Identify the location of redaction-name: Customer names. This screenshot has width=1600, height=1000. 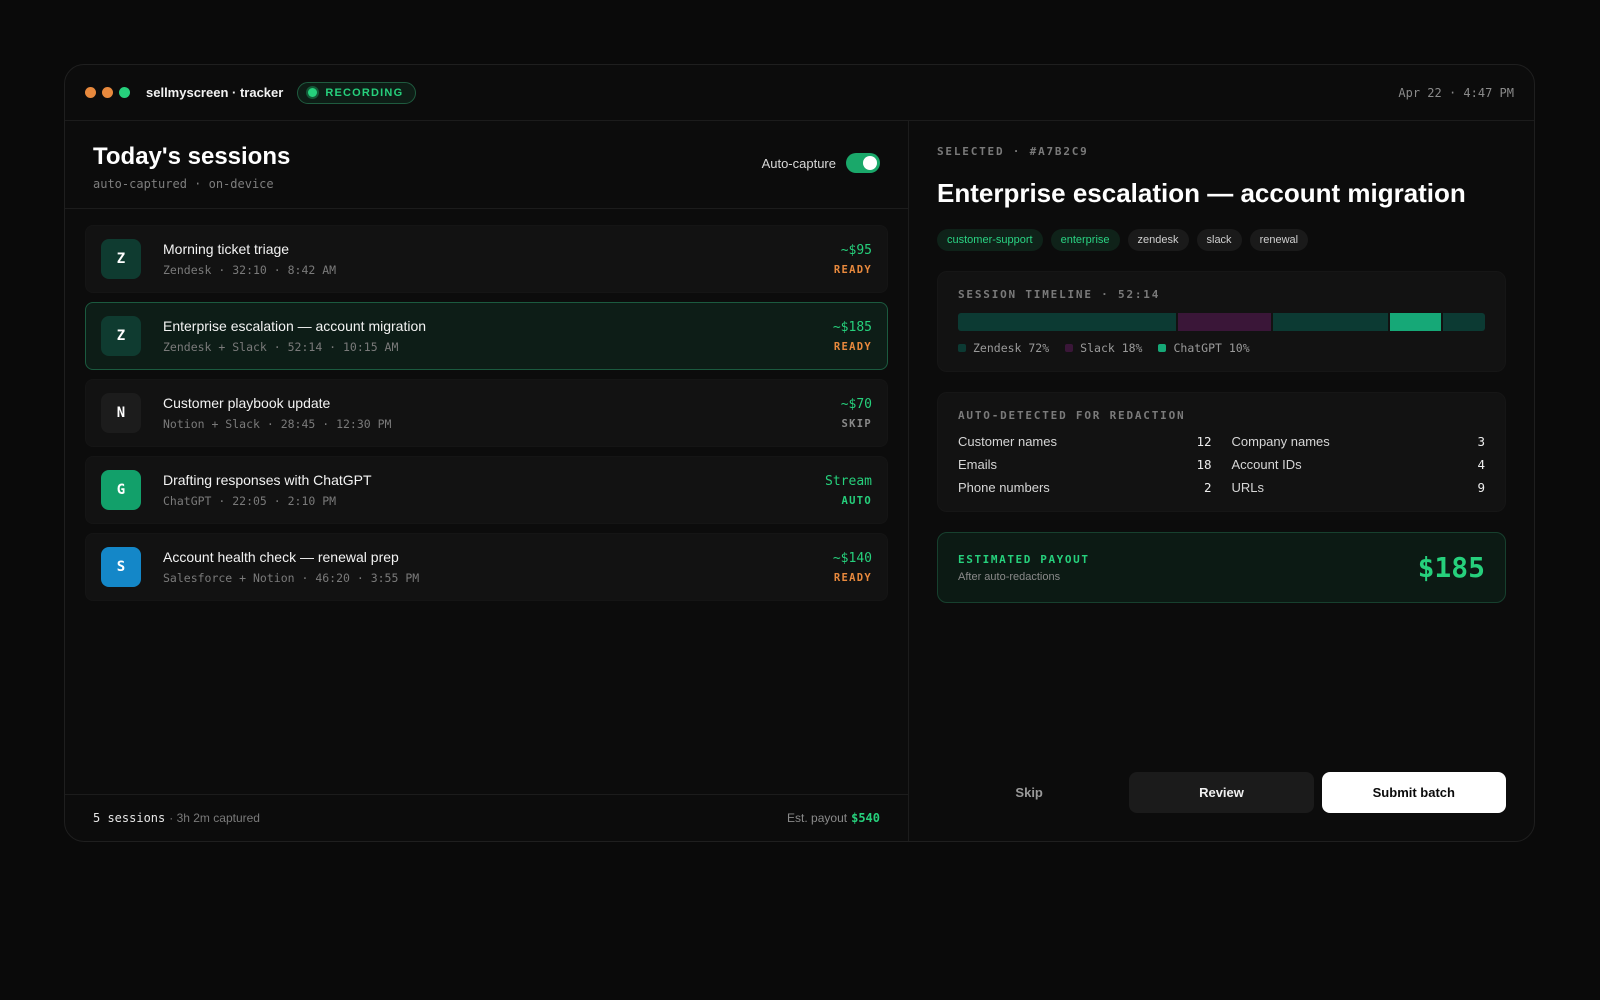
(1007, 441).